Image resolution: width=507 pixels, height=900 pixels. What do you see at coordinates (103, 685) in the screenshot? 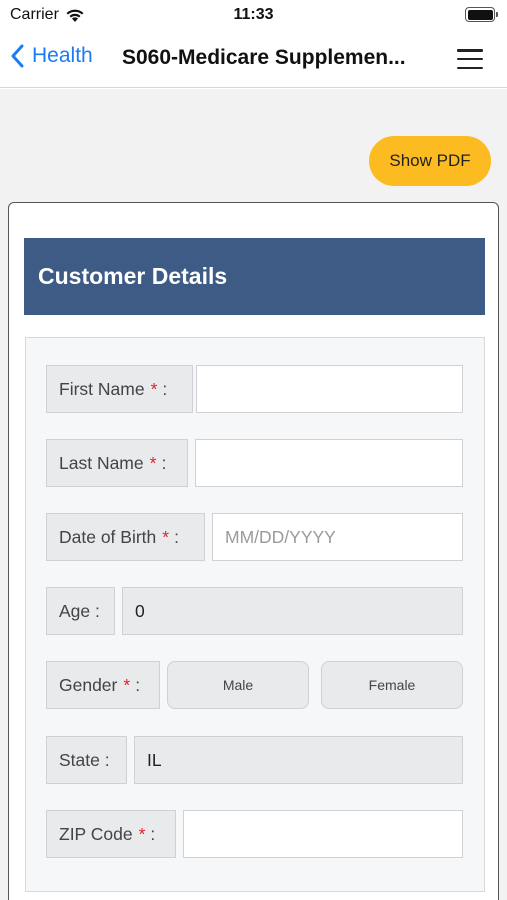
I see `gender-label: Gender * :` at bounding box center [103, 685].